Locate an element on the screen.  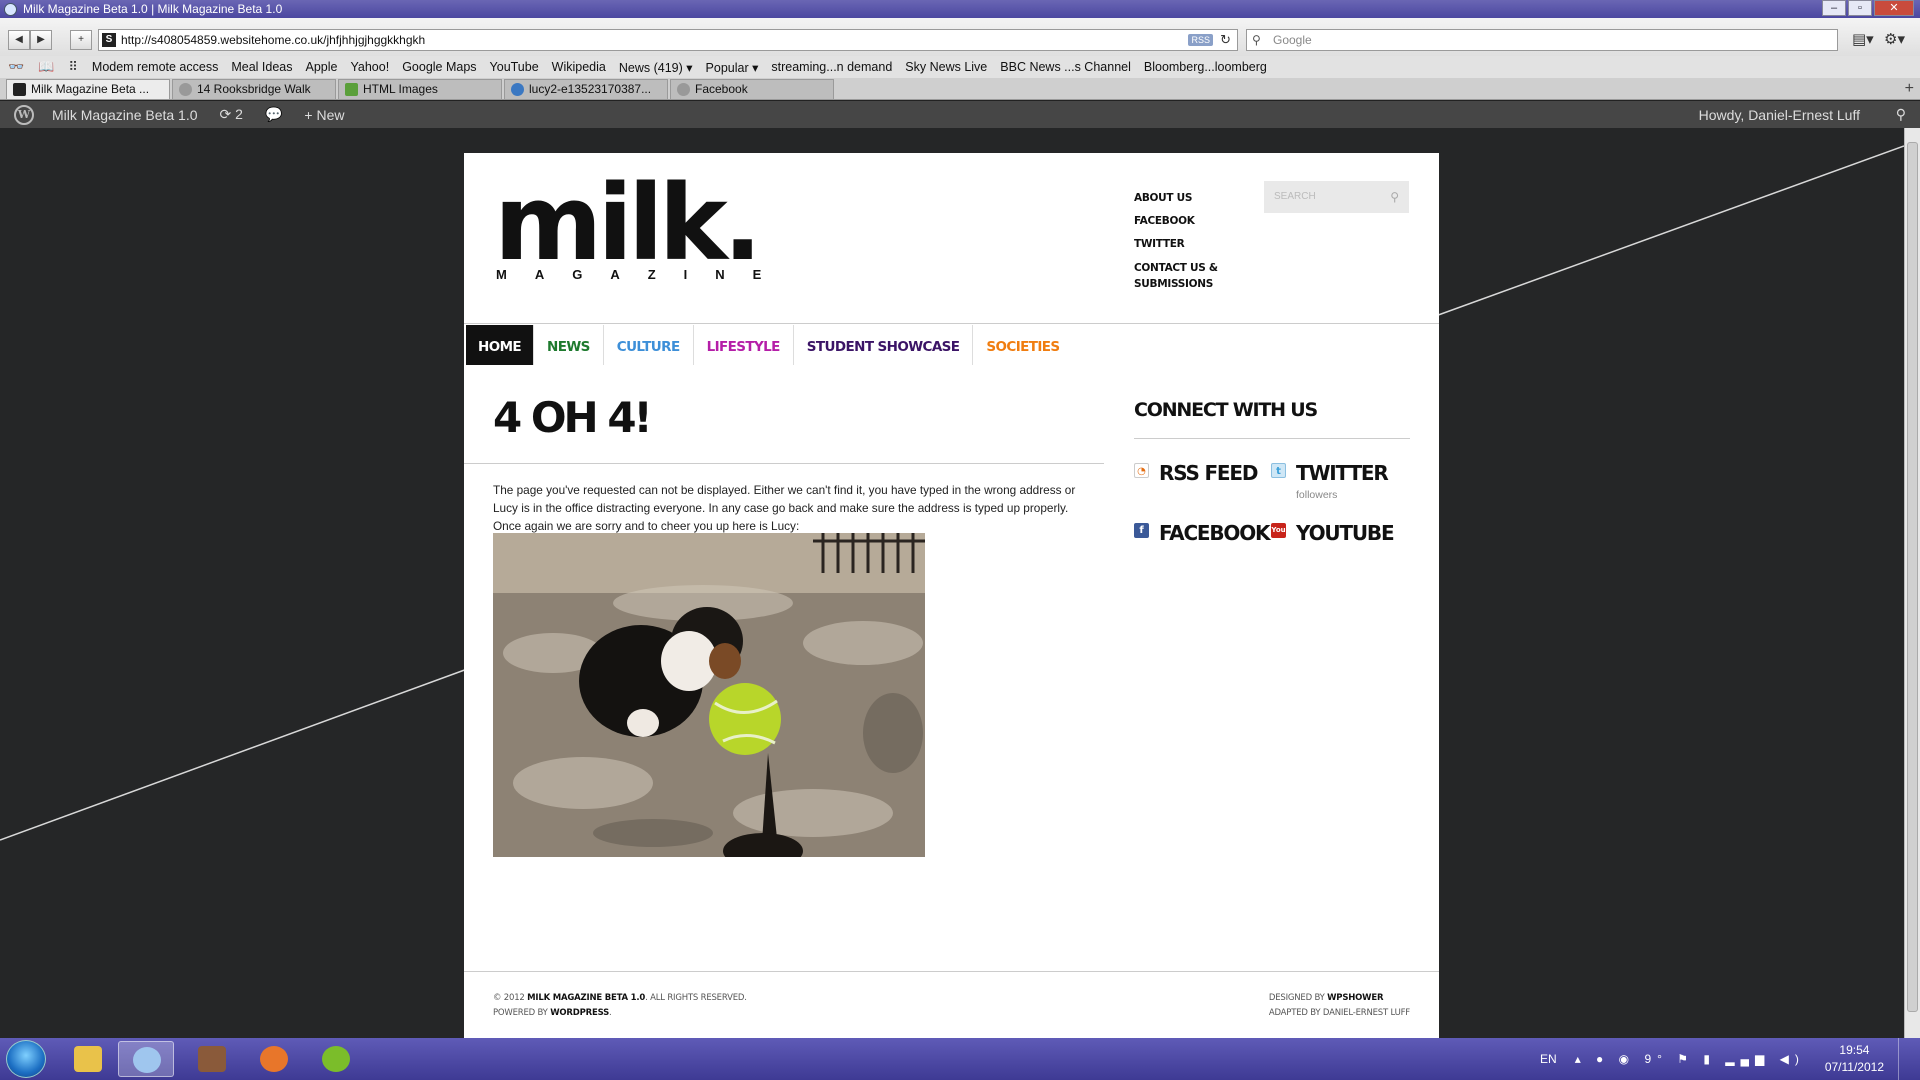
spotify-icon is located at coordinates (336, 1059).